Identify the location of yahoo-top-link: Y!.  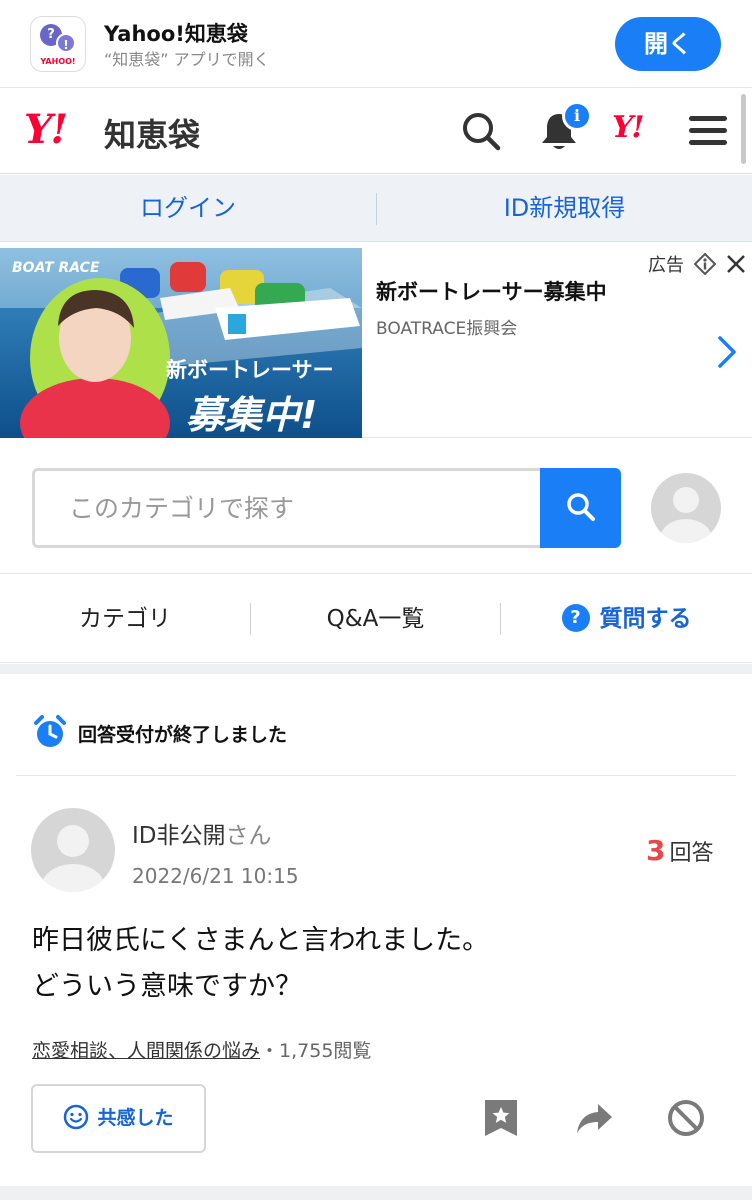
(628, 127).